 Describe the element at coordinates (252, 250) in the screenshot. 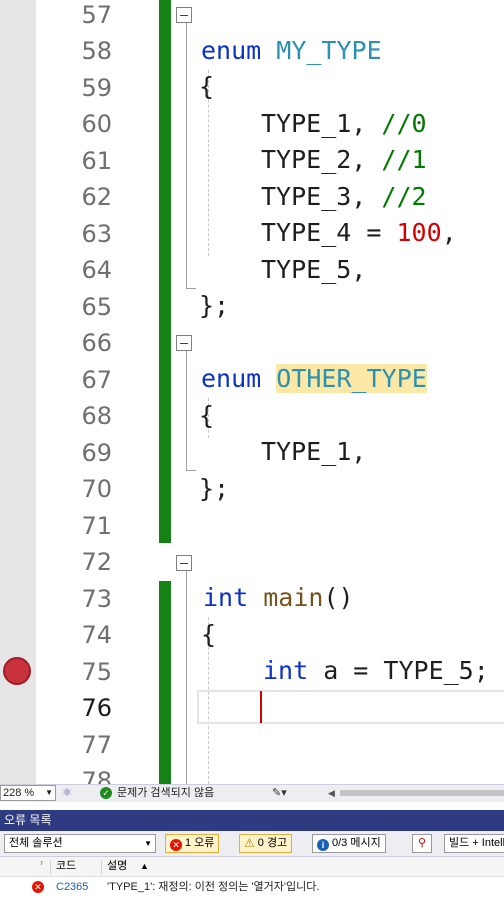

I see `code-line-63: TYPE_5,` at that location.